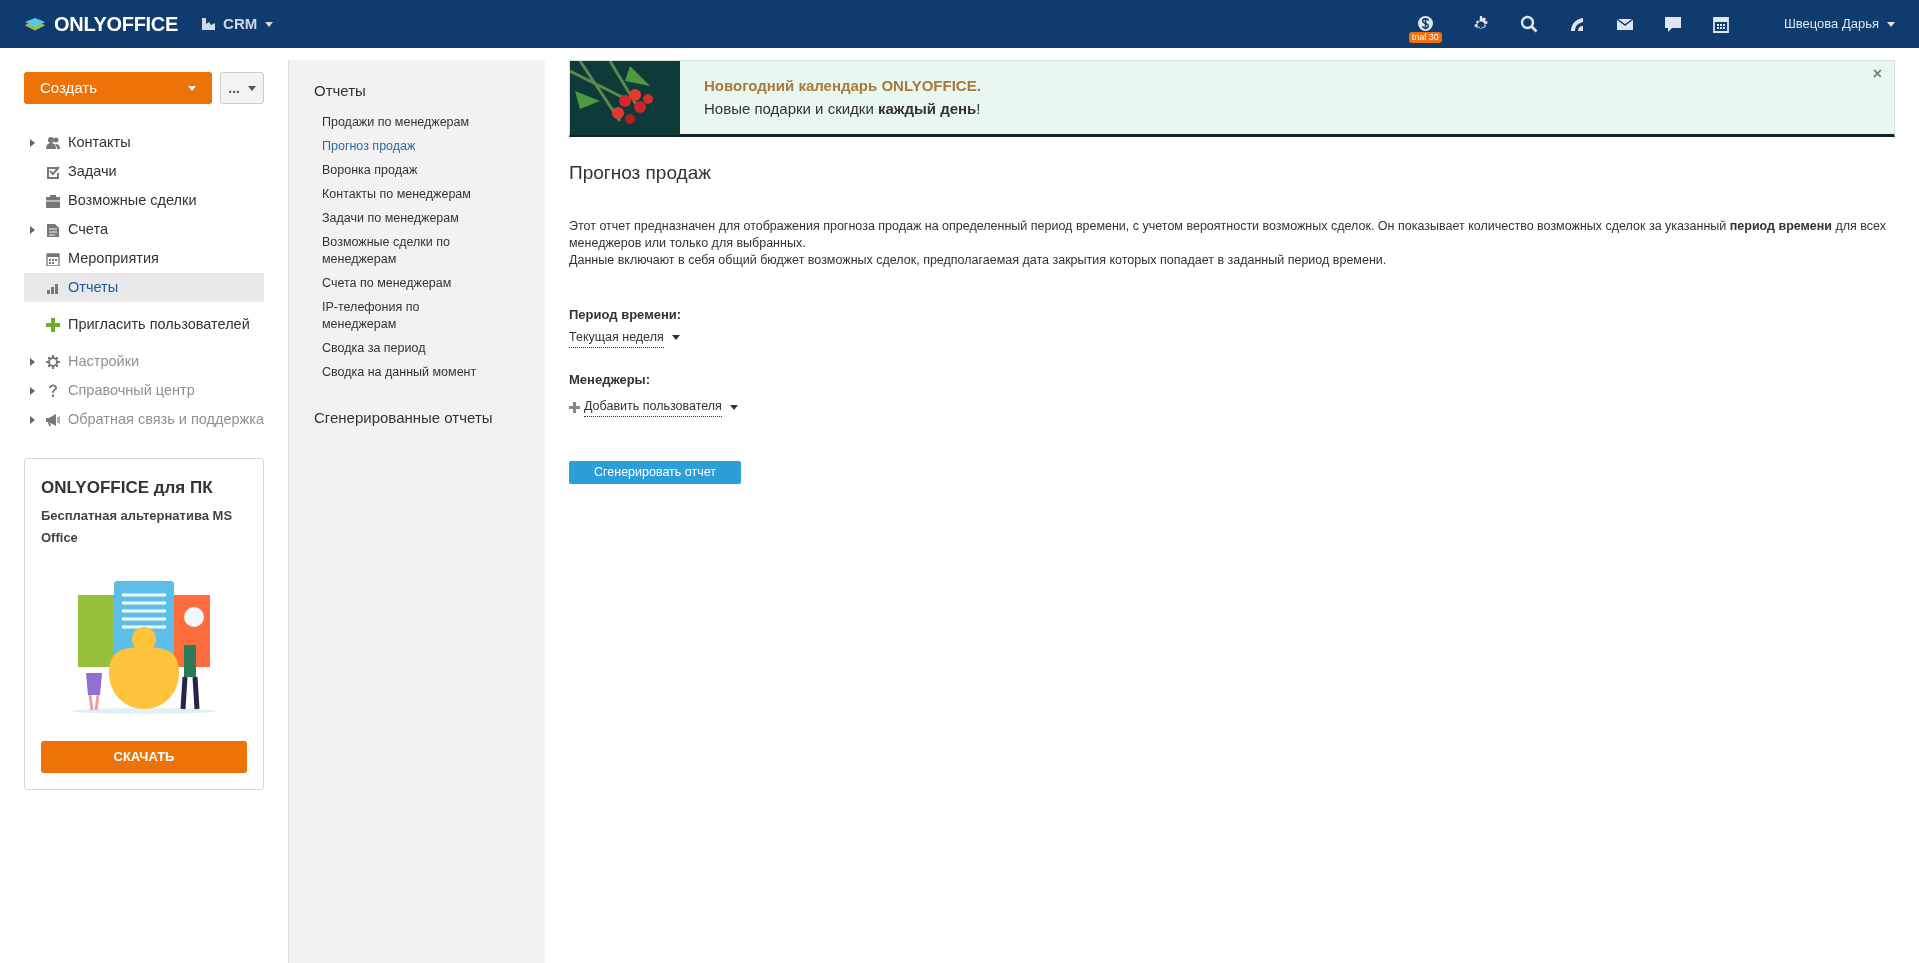  What do you see at coordinates (340, 91) in the screenshot?
I see `reports-heading: Отчеты` at bounding box center [340, 91].